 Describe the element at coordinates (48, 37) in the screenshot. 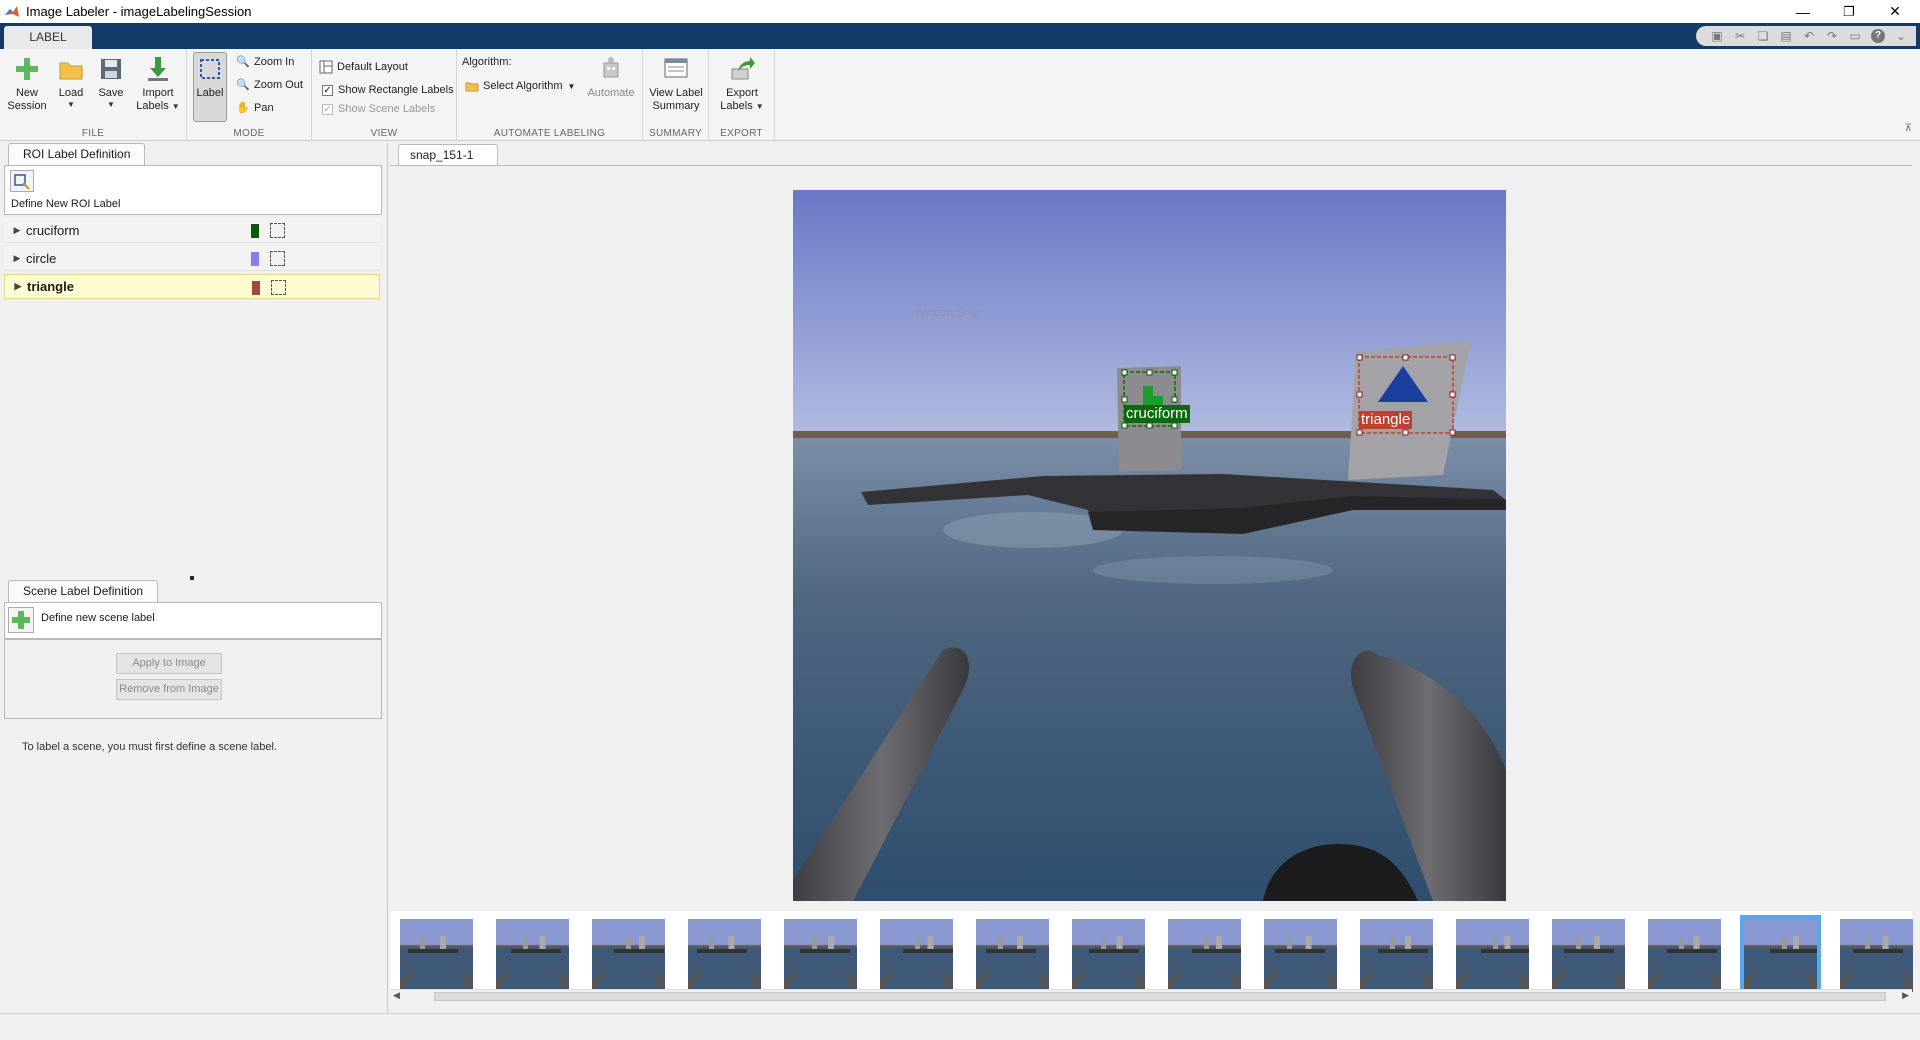

I see `tab-label: LABEL` at that location.